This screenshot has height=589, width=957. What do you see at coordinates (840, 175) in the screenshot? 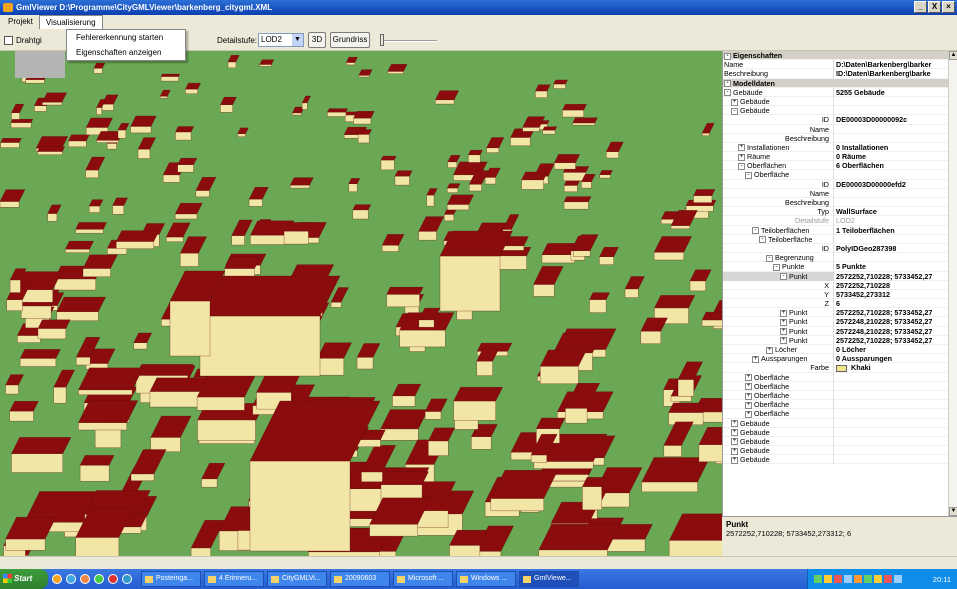
I see `property-row: - Oberfläche` at bounding box center [840, 175].